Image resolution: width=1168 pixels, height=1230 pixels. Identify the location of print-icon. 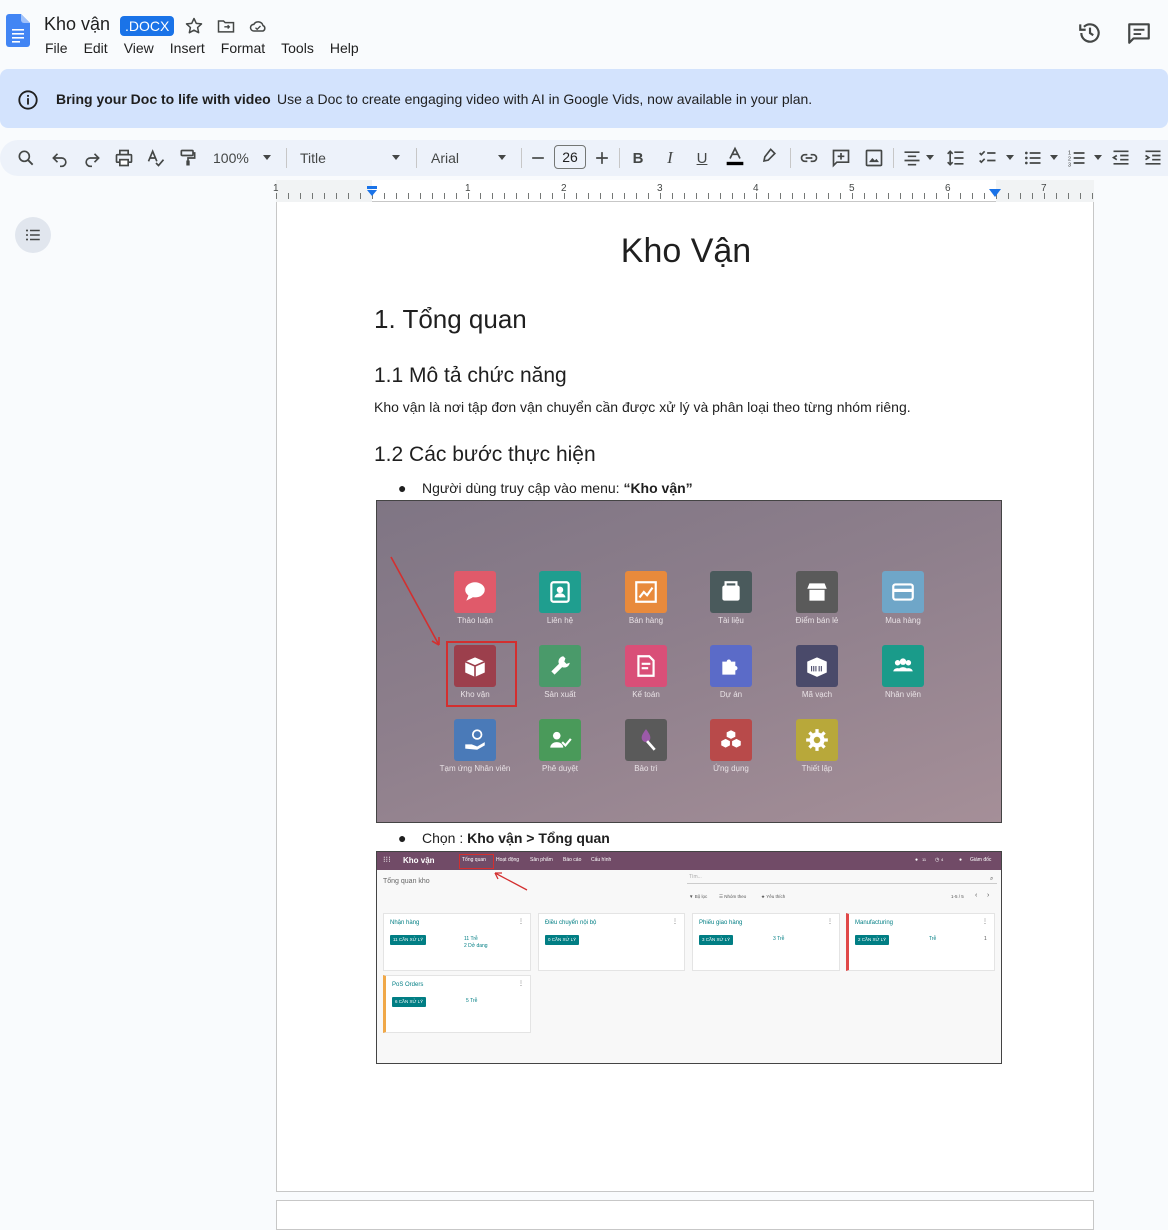
(124, 158).